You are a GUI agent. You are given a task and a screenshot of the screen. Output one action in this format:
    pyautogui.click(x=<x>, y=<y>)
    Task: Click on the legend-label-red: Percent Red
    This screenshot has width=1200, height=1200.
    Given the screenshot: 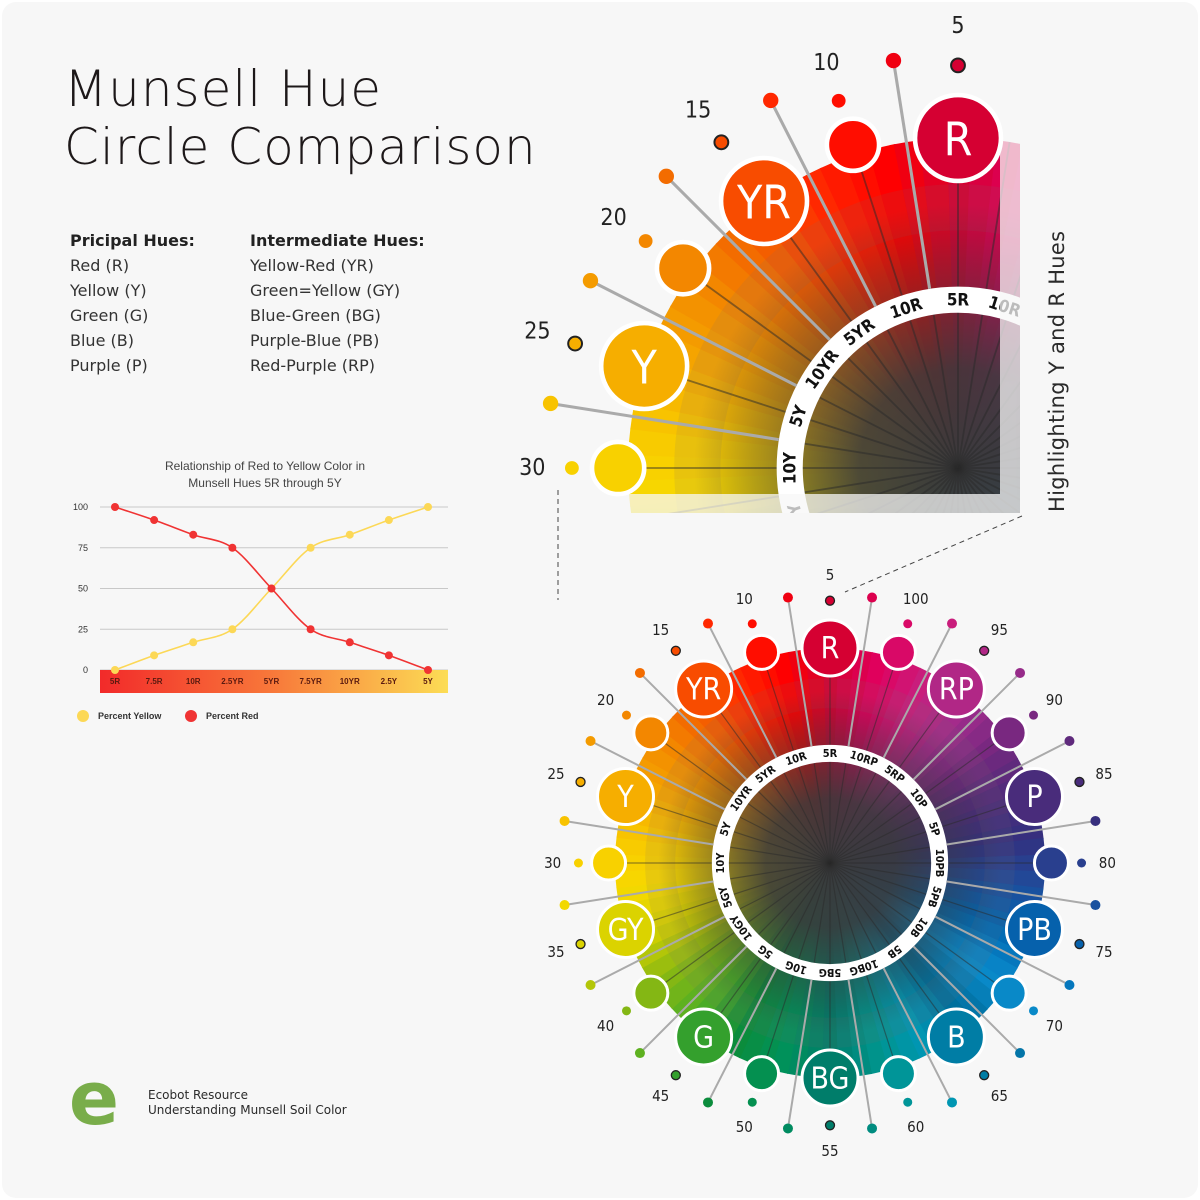 What is the action you would take?
    pyautogui.click(x=232, y=716)
    